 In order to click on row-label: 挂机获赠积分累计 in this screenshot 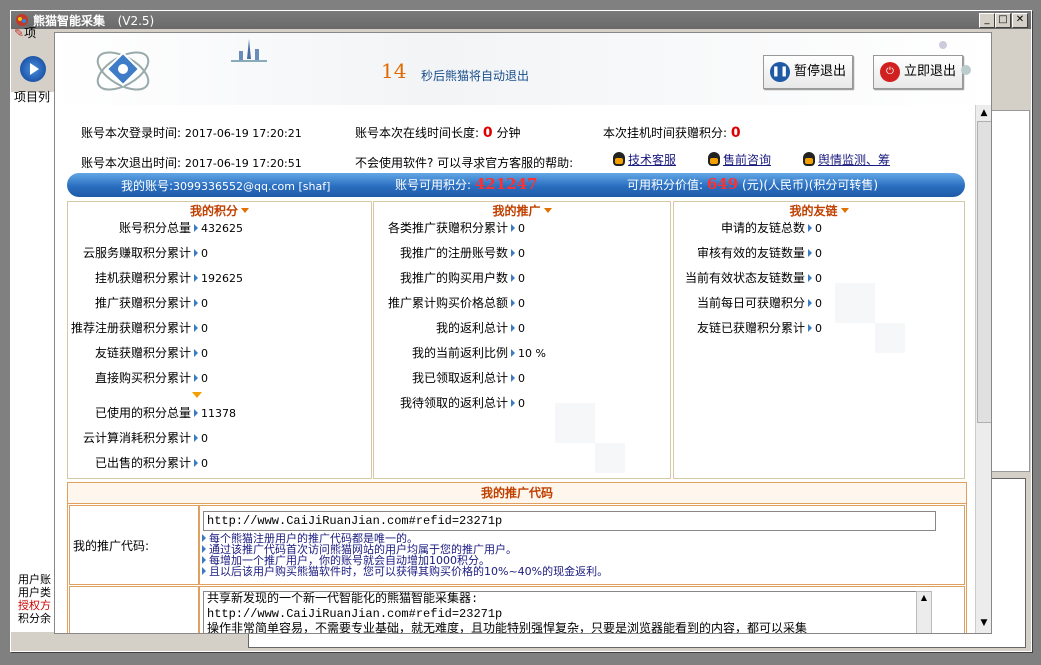, I will do `click(142, 278)`.